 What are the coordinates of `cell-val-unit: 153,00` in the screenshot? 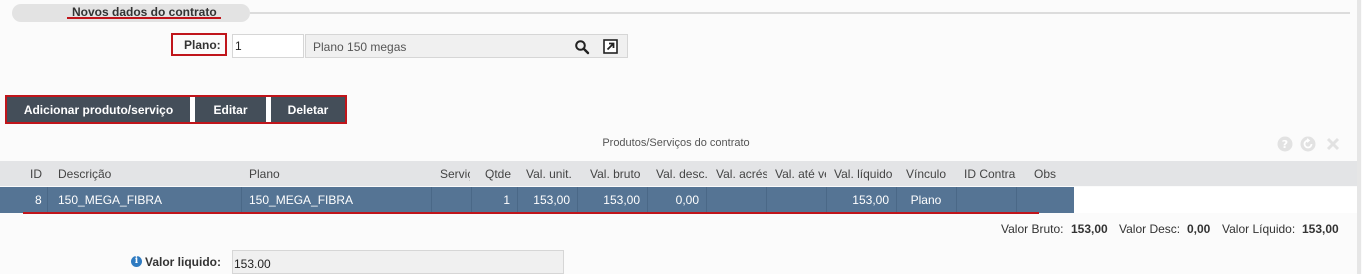 It's located at (551, 200).